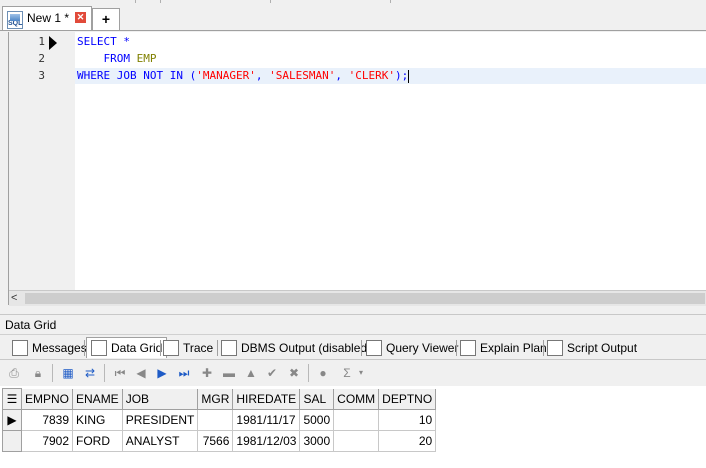  Describe the element at coordinates (407, 420) in the screenshot. I see `cell-deptno: 10` at that location.